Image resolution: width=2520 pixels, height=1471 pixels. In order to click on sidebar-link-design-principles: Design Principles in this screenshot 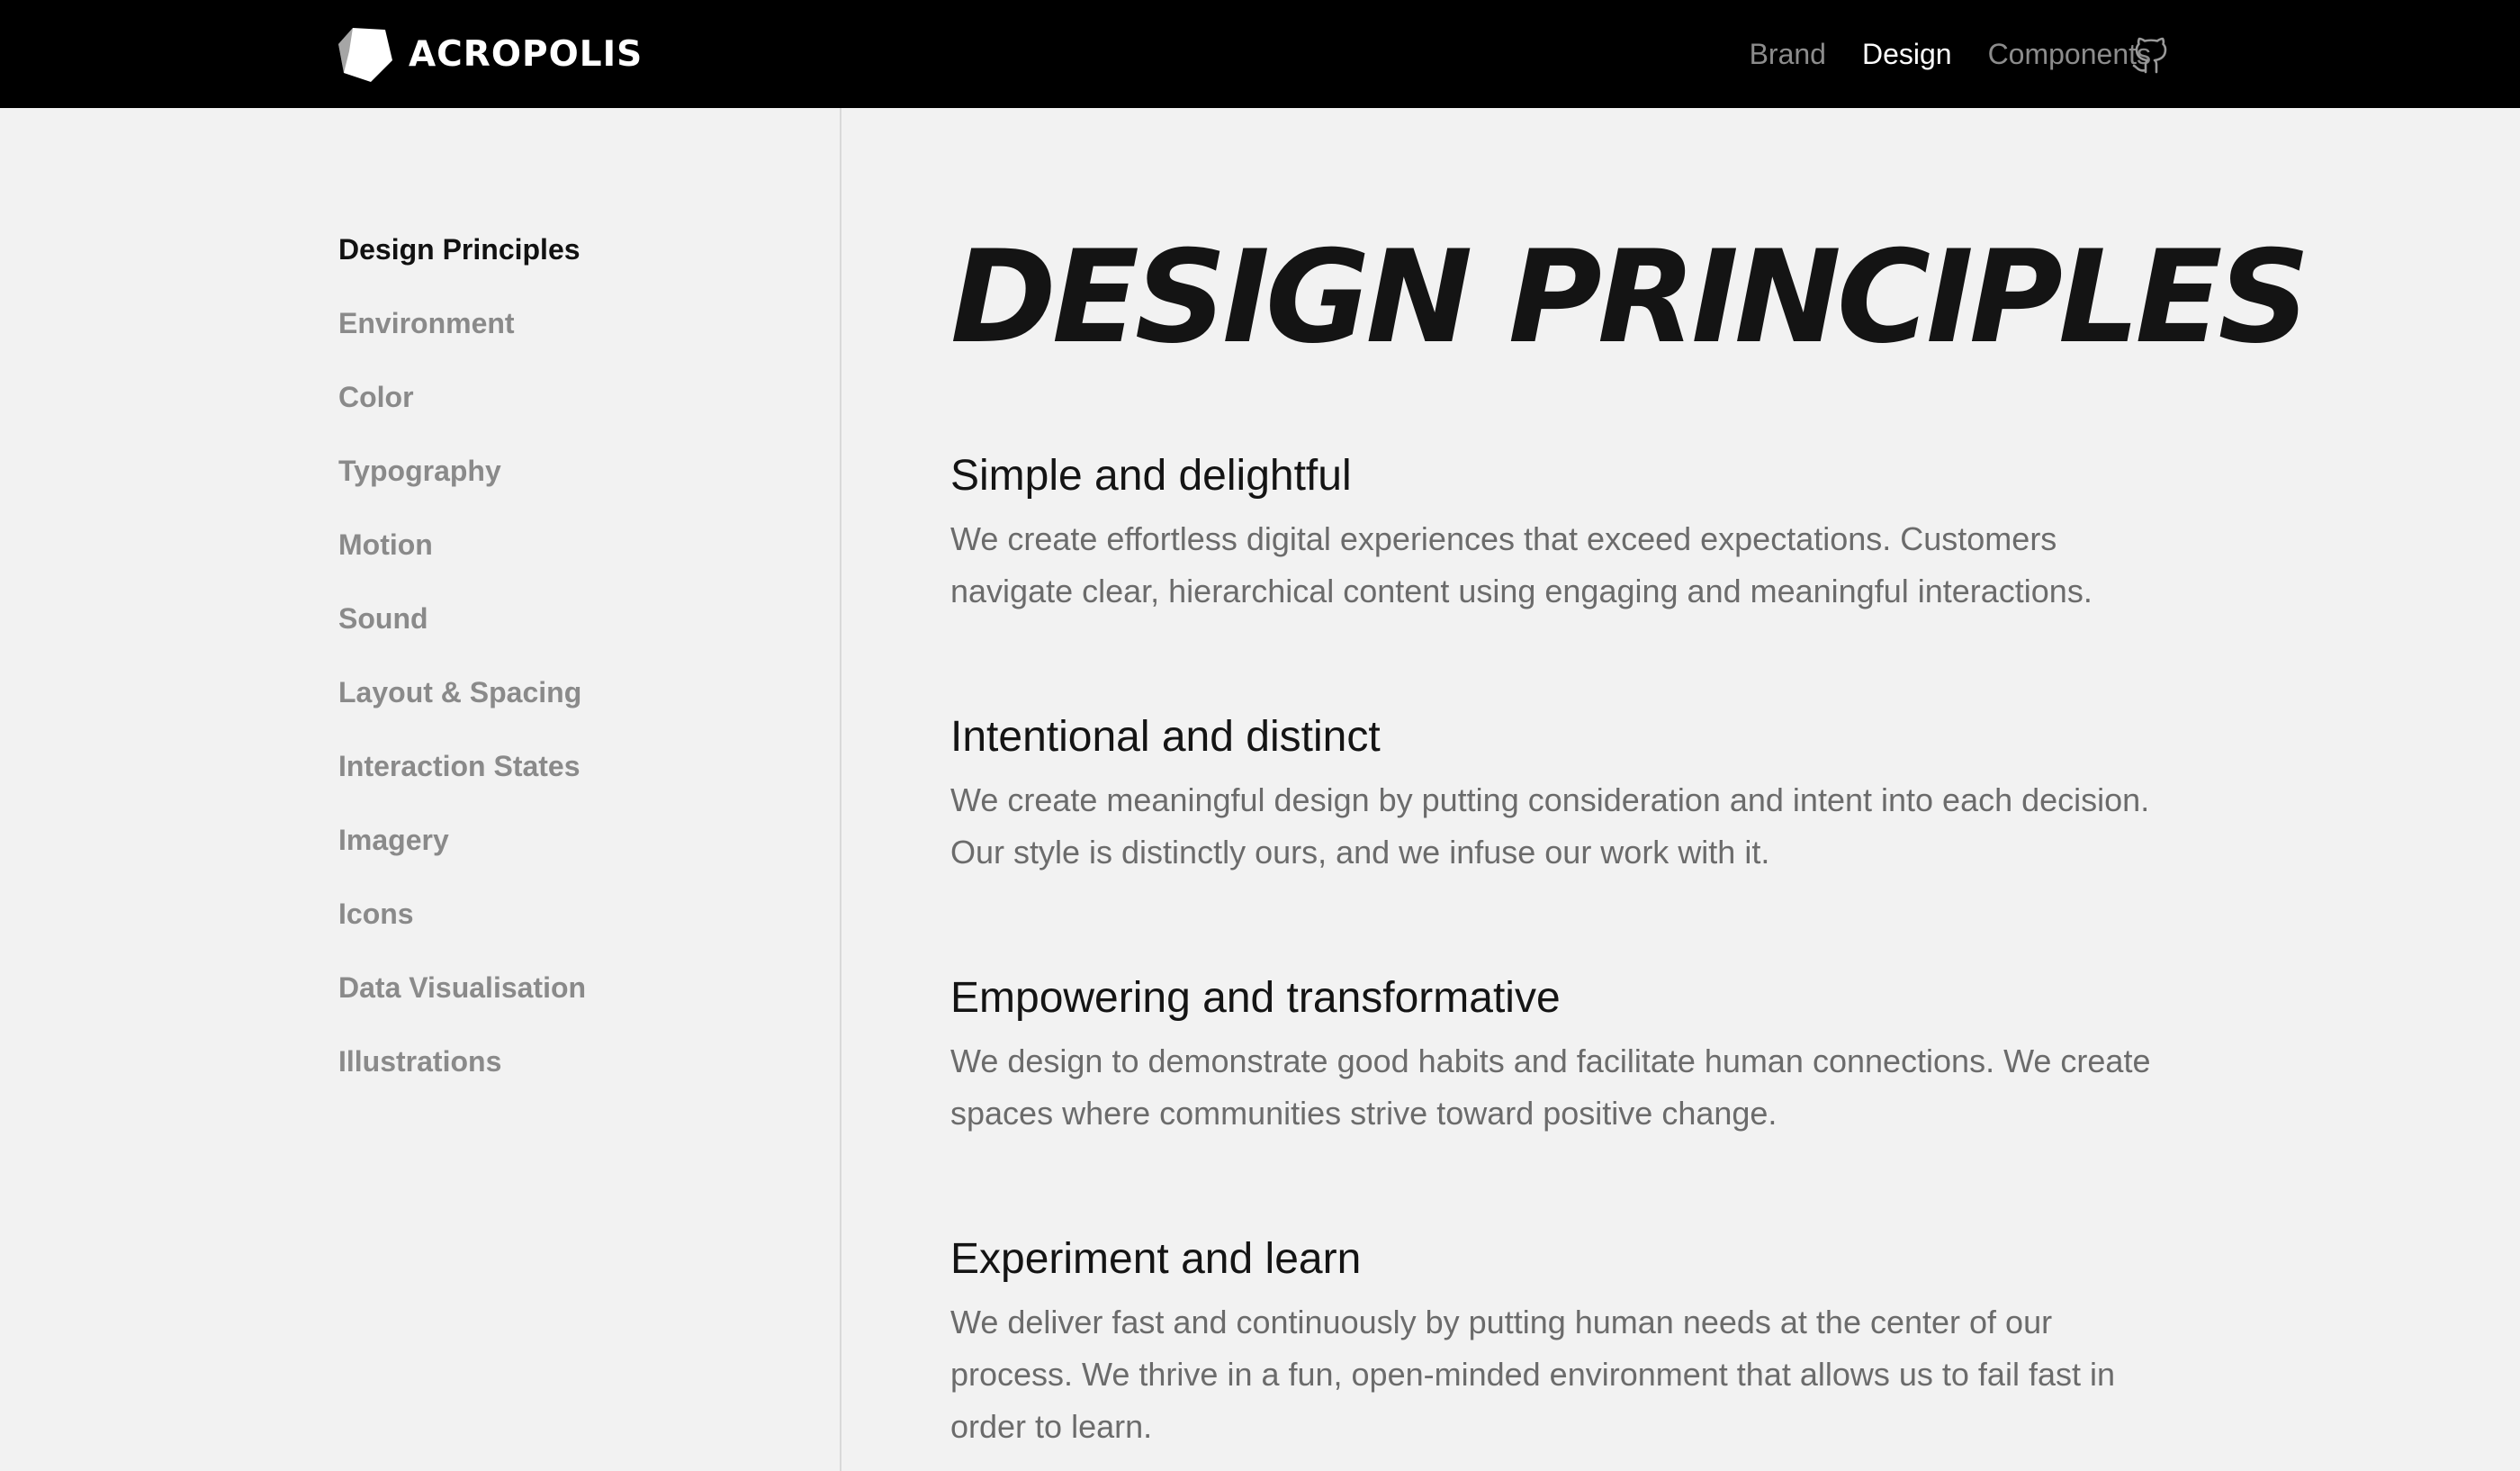, I will do `click(459, 249)`.